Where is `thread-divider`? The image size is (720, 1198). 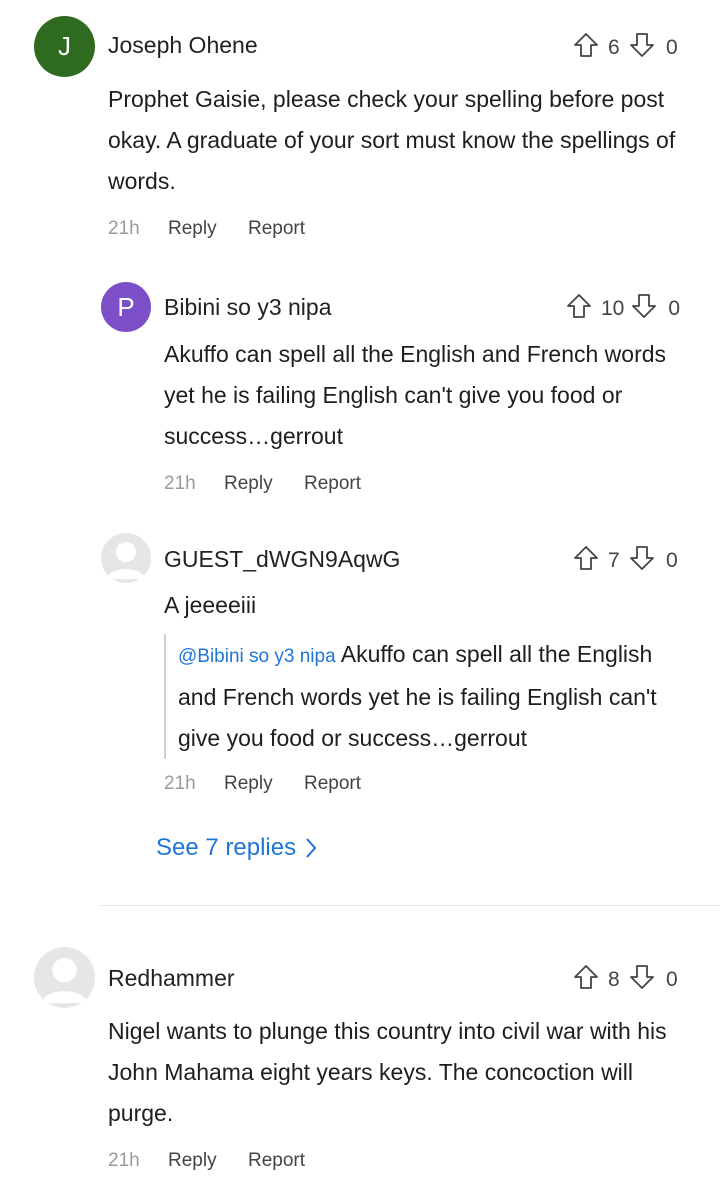
thread-divider is located at coordinates (410, 905).